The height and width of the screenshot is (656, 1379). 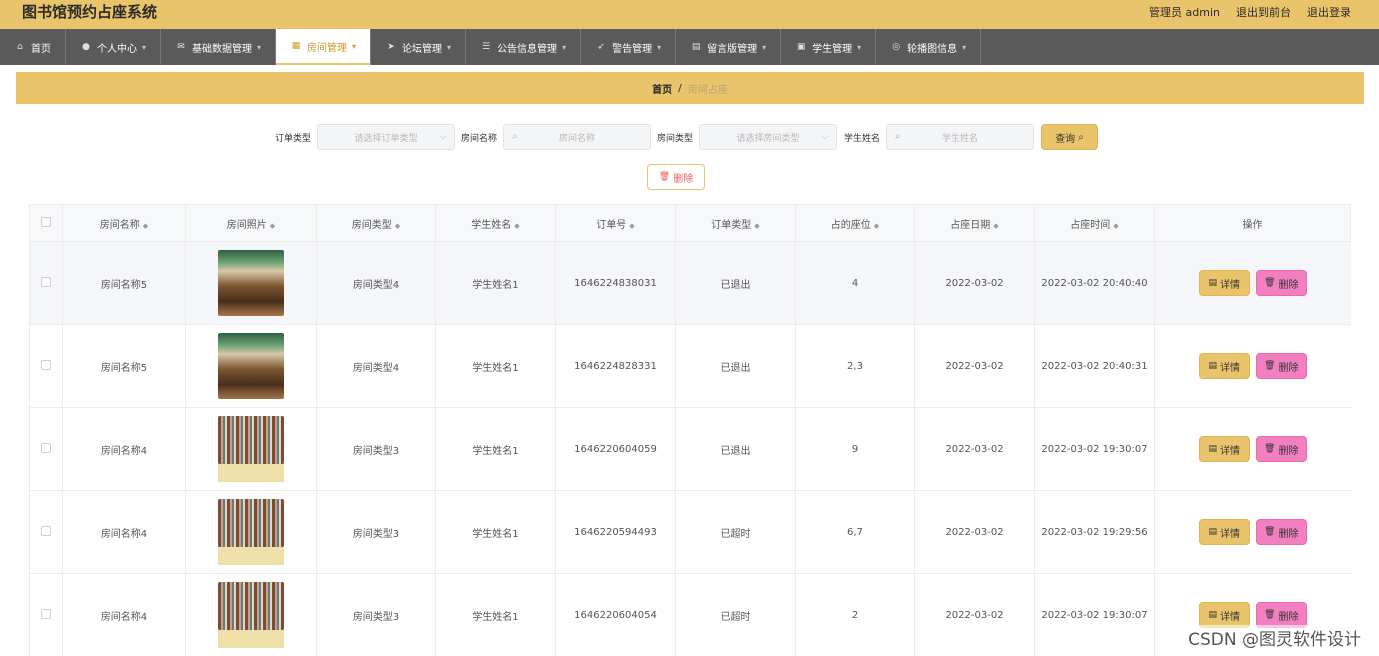 I want to click on room-type-label: 房间类型, so click(x=675, y=139).